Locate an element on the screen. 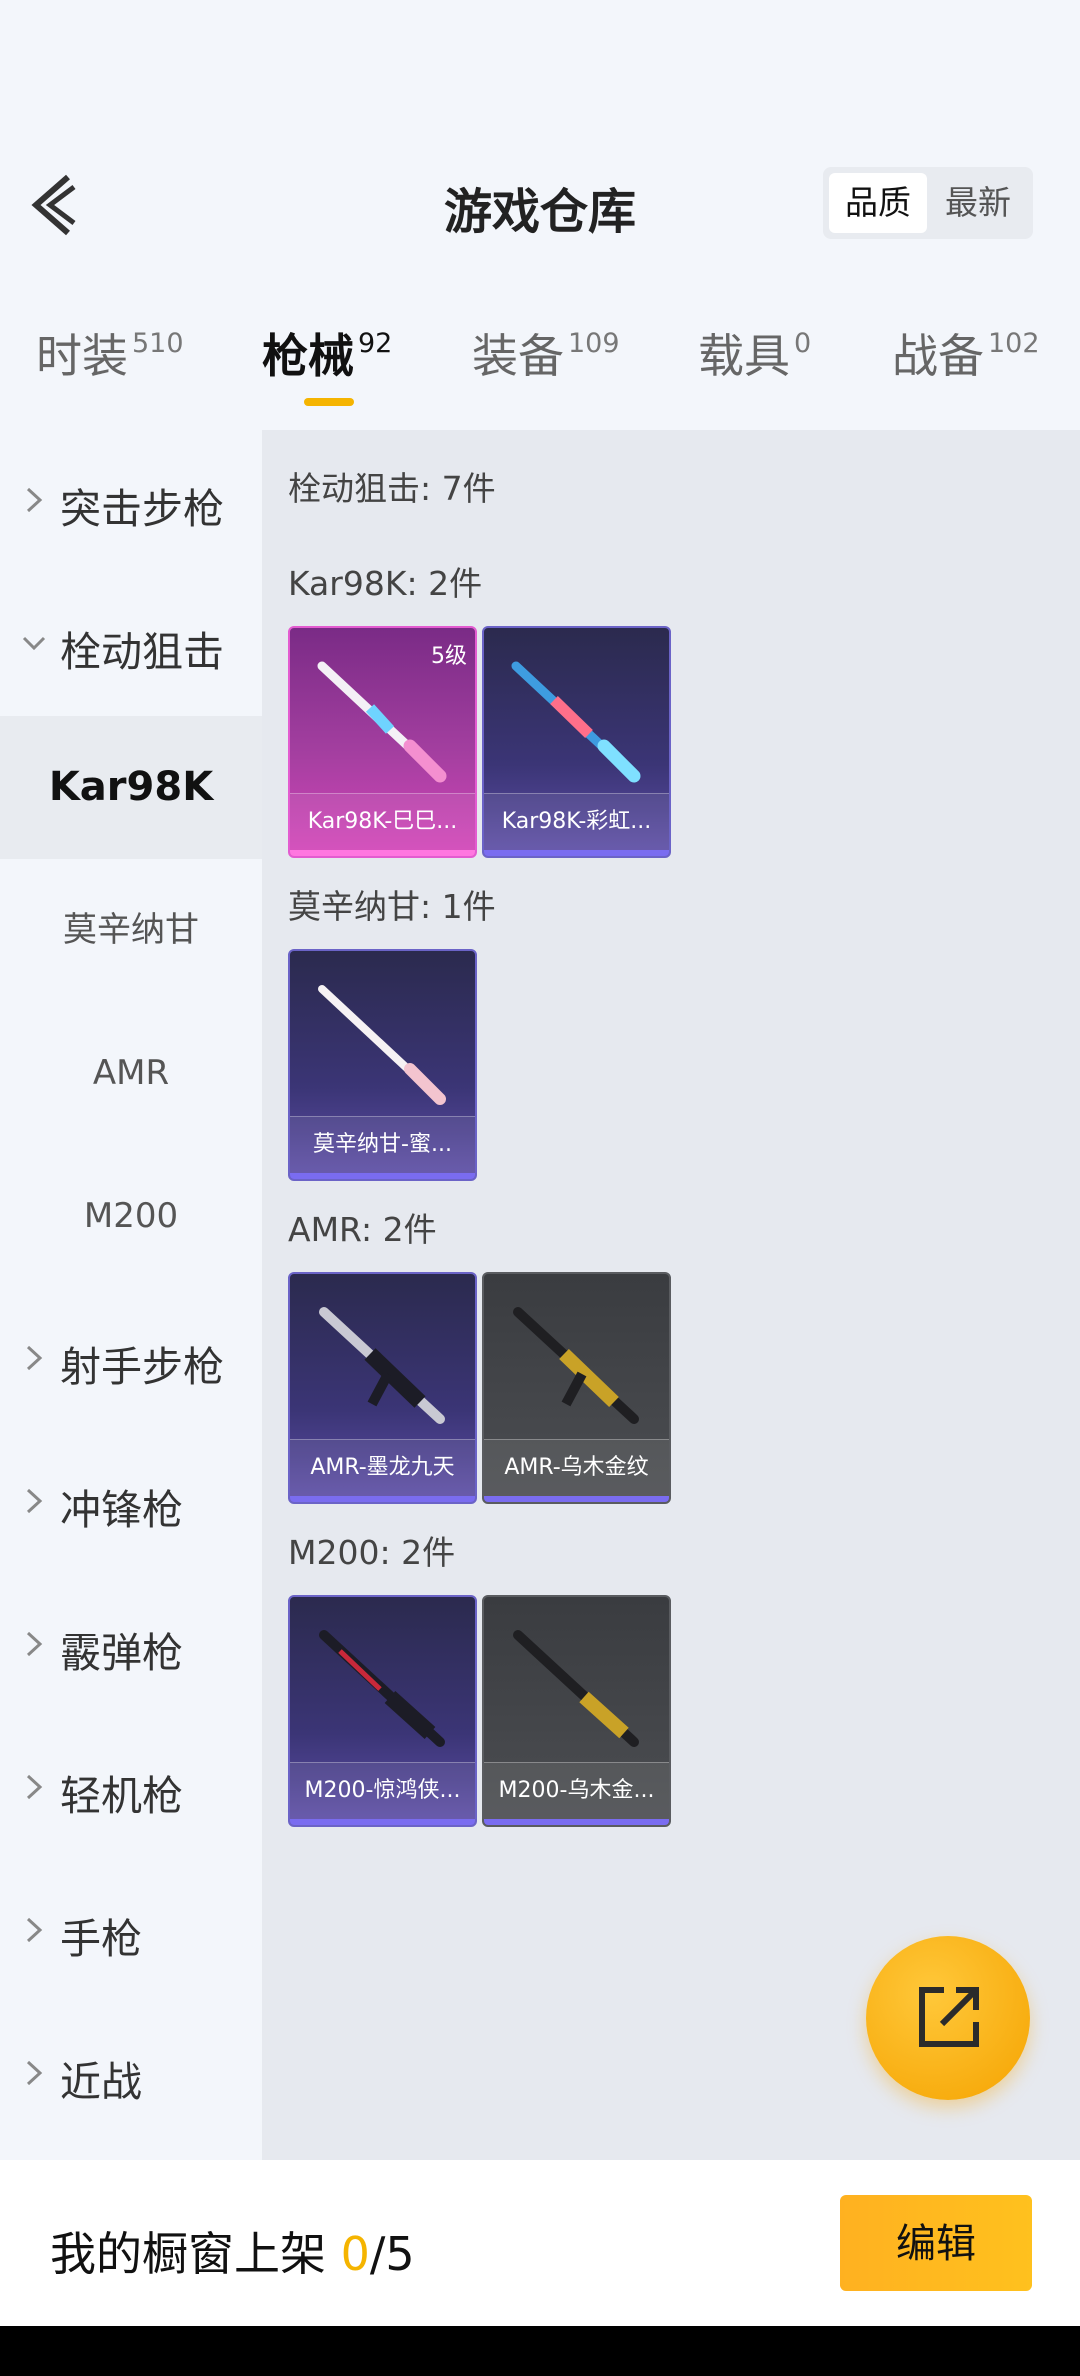  showcase-label: 我的橱窗上架 0/5 is located at coordinates (232, 2251).